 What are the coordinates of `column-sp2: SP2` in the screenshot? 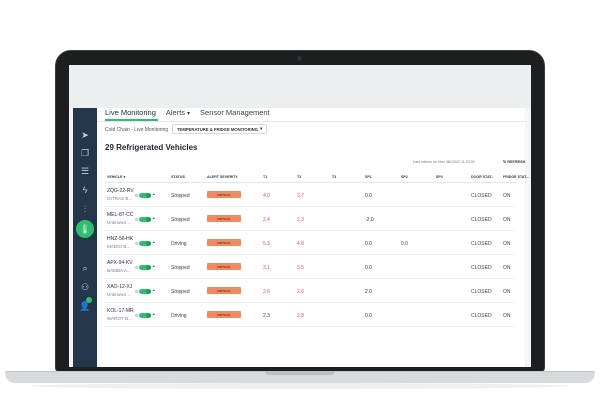 It's located at (404, 177).